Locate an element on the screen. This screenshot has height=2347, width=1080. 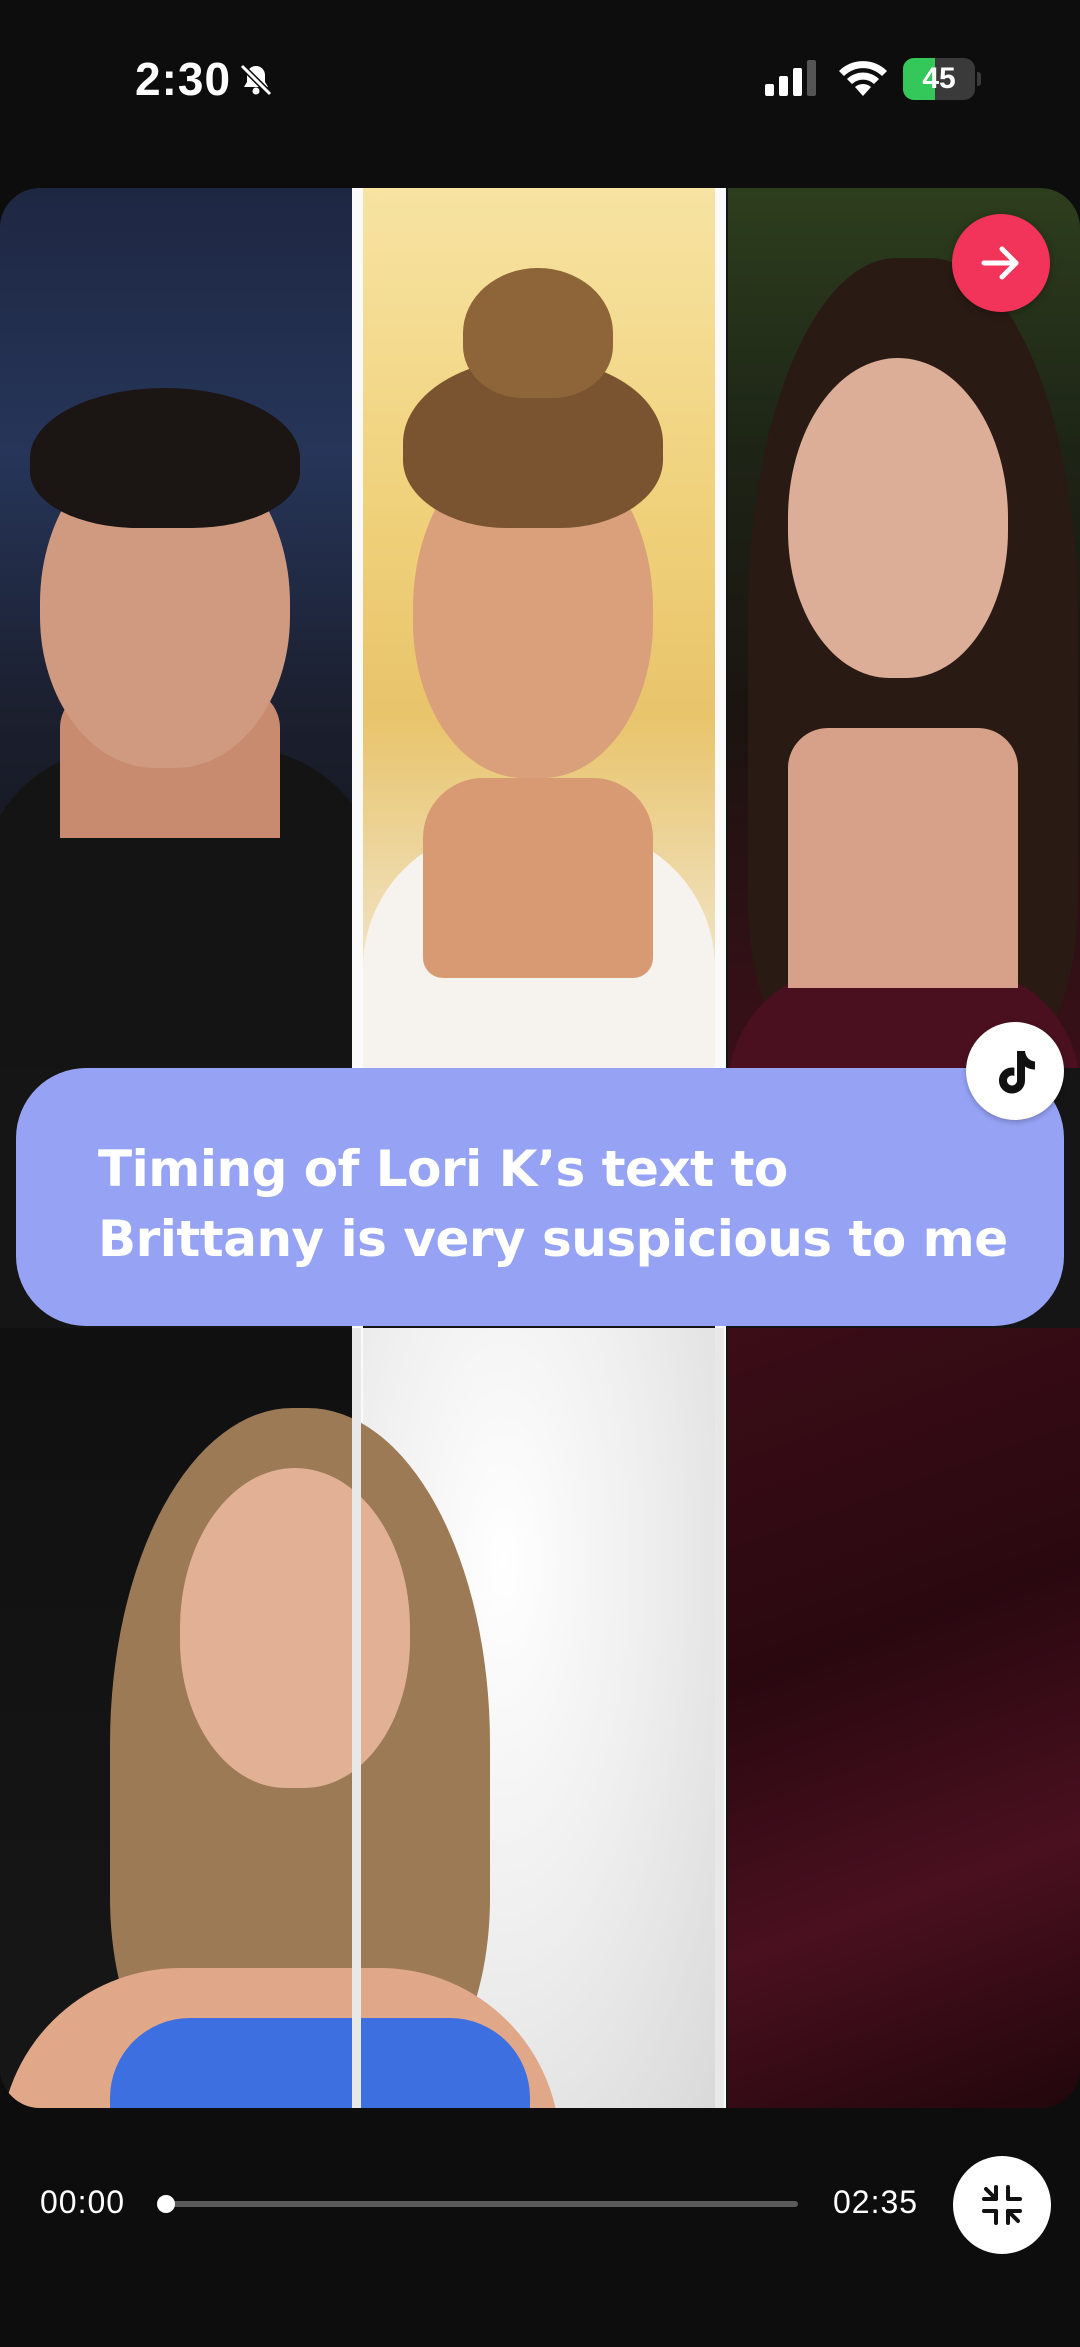
collapse-icon is located at coordinates (1002, 2205).